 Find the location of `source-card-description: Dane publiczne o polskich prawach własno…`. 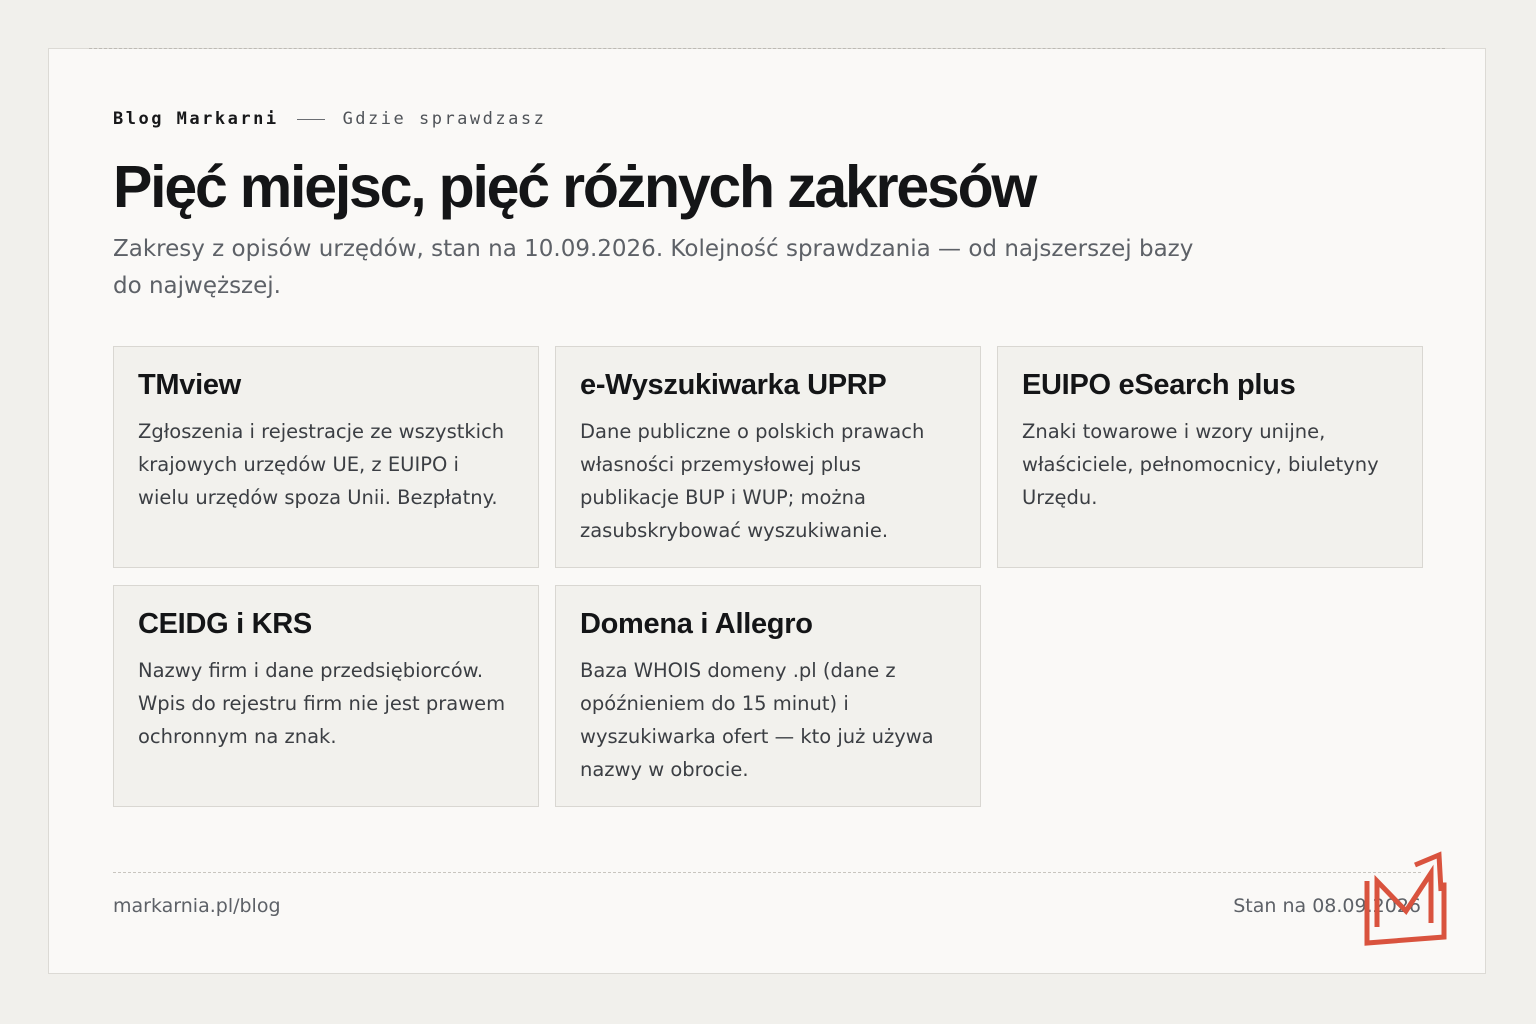

source-card-description: Dane publiczne o polskich prawach własno… is located at coordinates (752, 481).